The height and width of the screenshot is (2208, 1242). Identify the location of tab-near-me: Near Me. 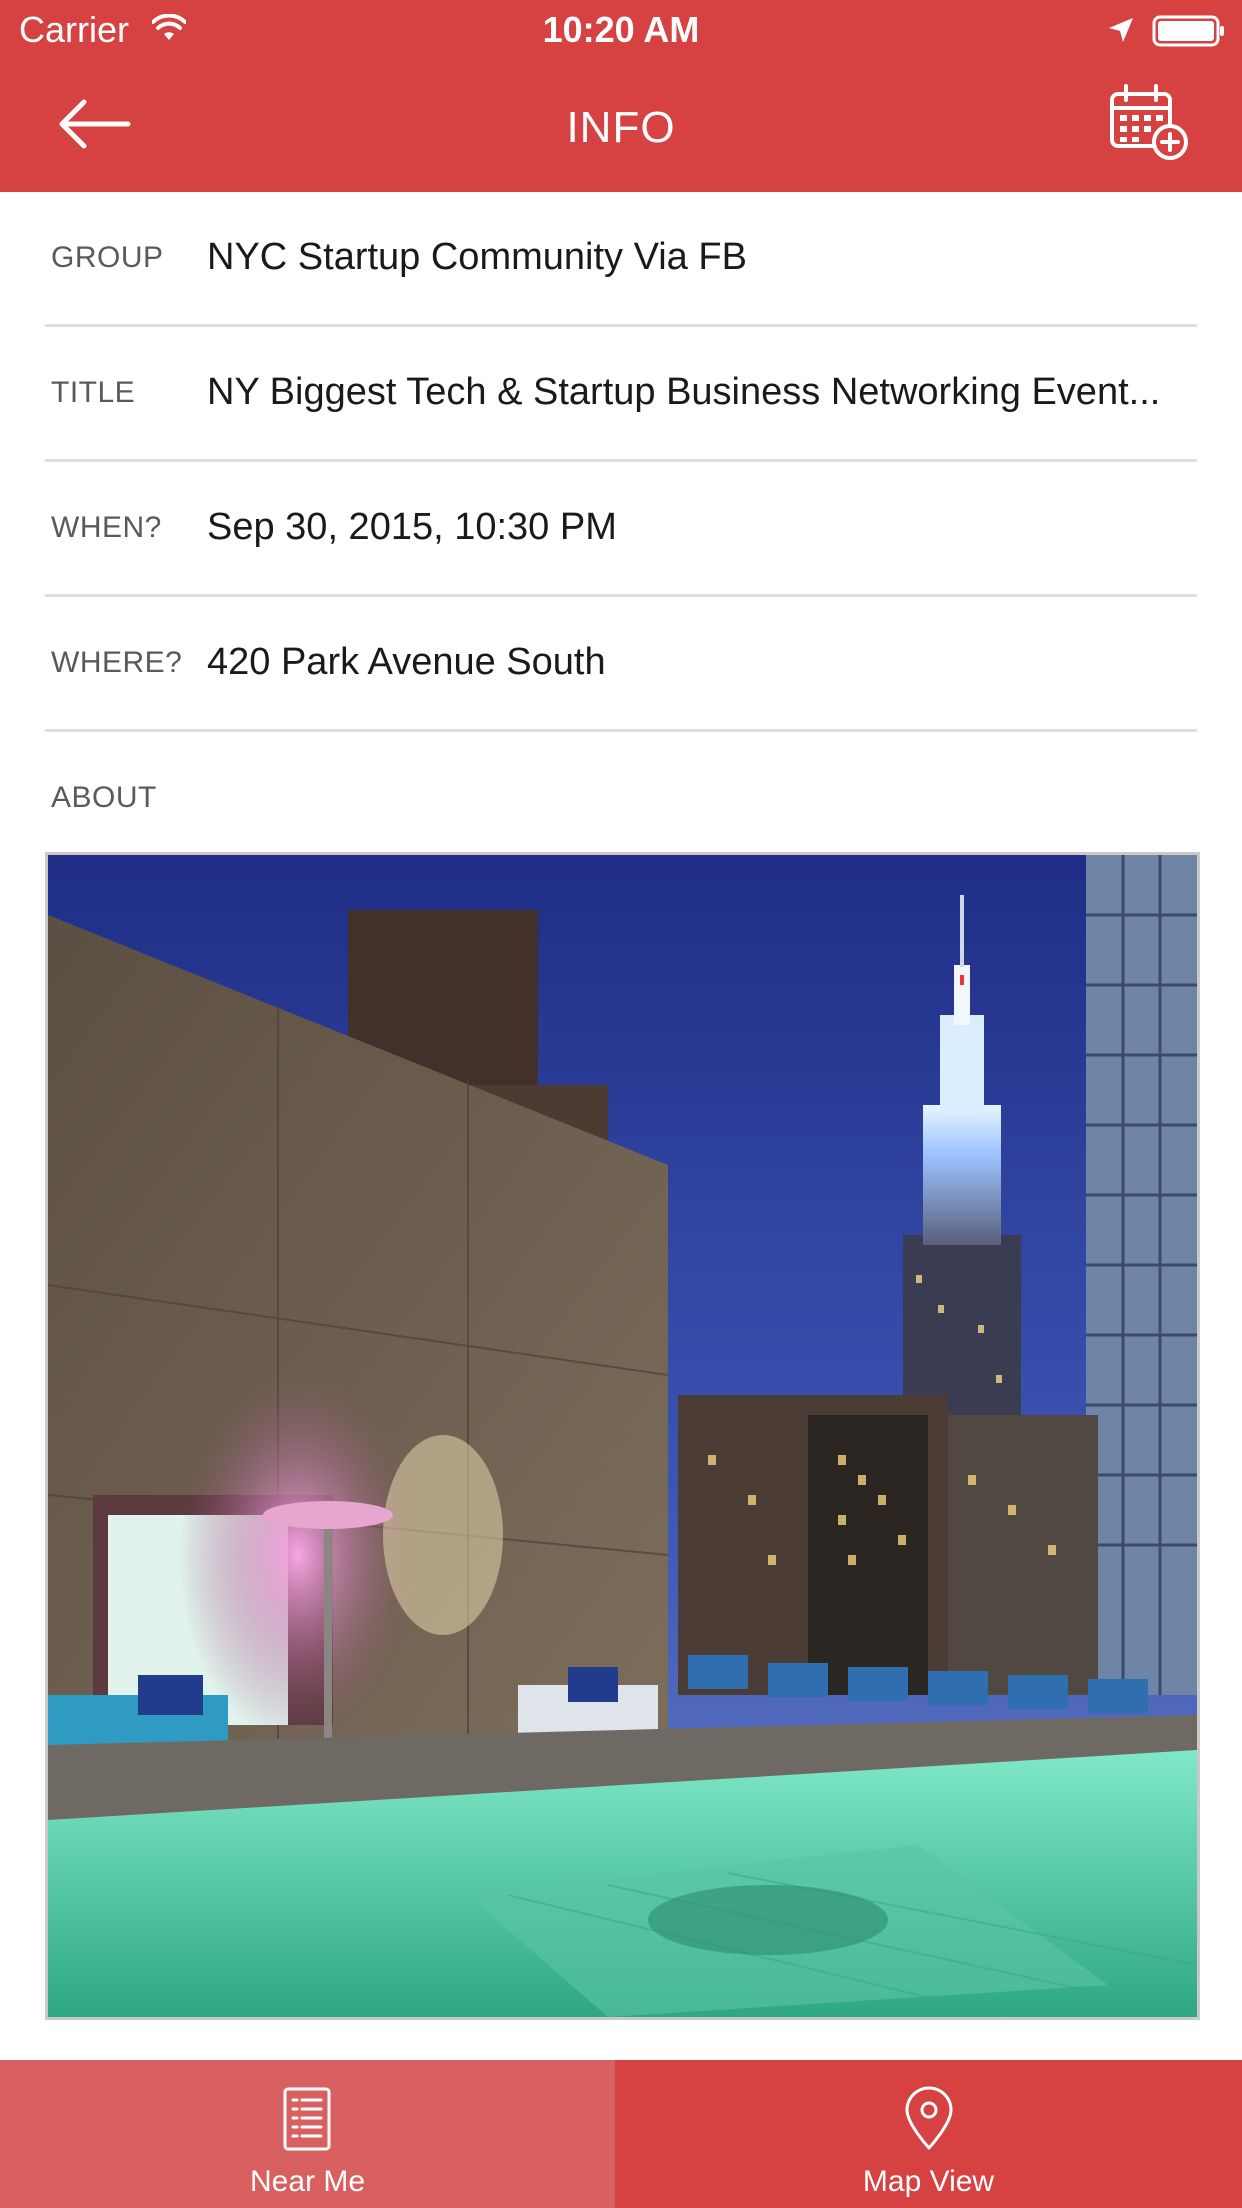
(307, 2134).